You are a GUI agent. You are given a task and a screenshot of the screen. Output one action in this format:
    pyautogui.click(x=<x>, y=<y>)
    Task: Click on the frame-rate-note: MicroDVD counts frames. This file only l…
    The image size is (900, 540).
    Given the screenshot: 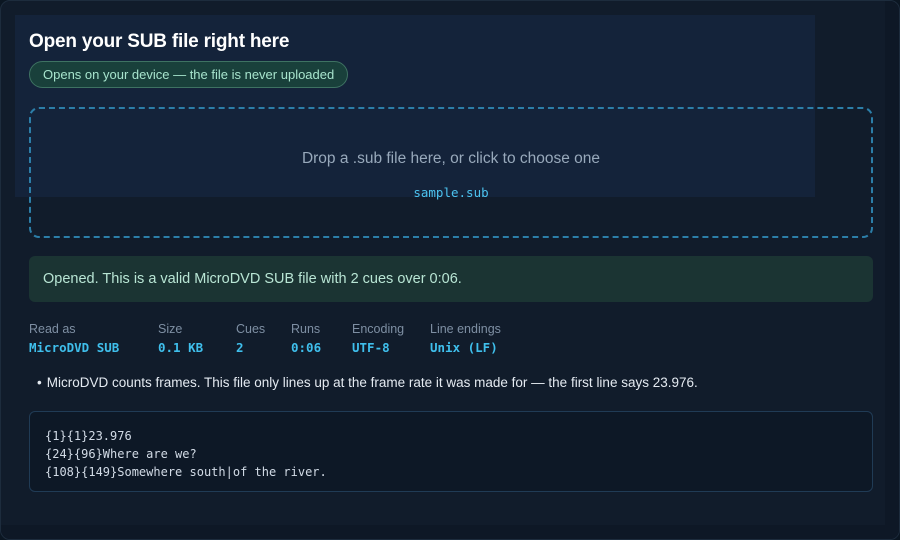 What is the action you would take?
    pyautogui.click(x=367, y=382)
    